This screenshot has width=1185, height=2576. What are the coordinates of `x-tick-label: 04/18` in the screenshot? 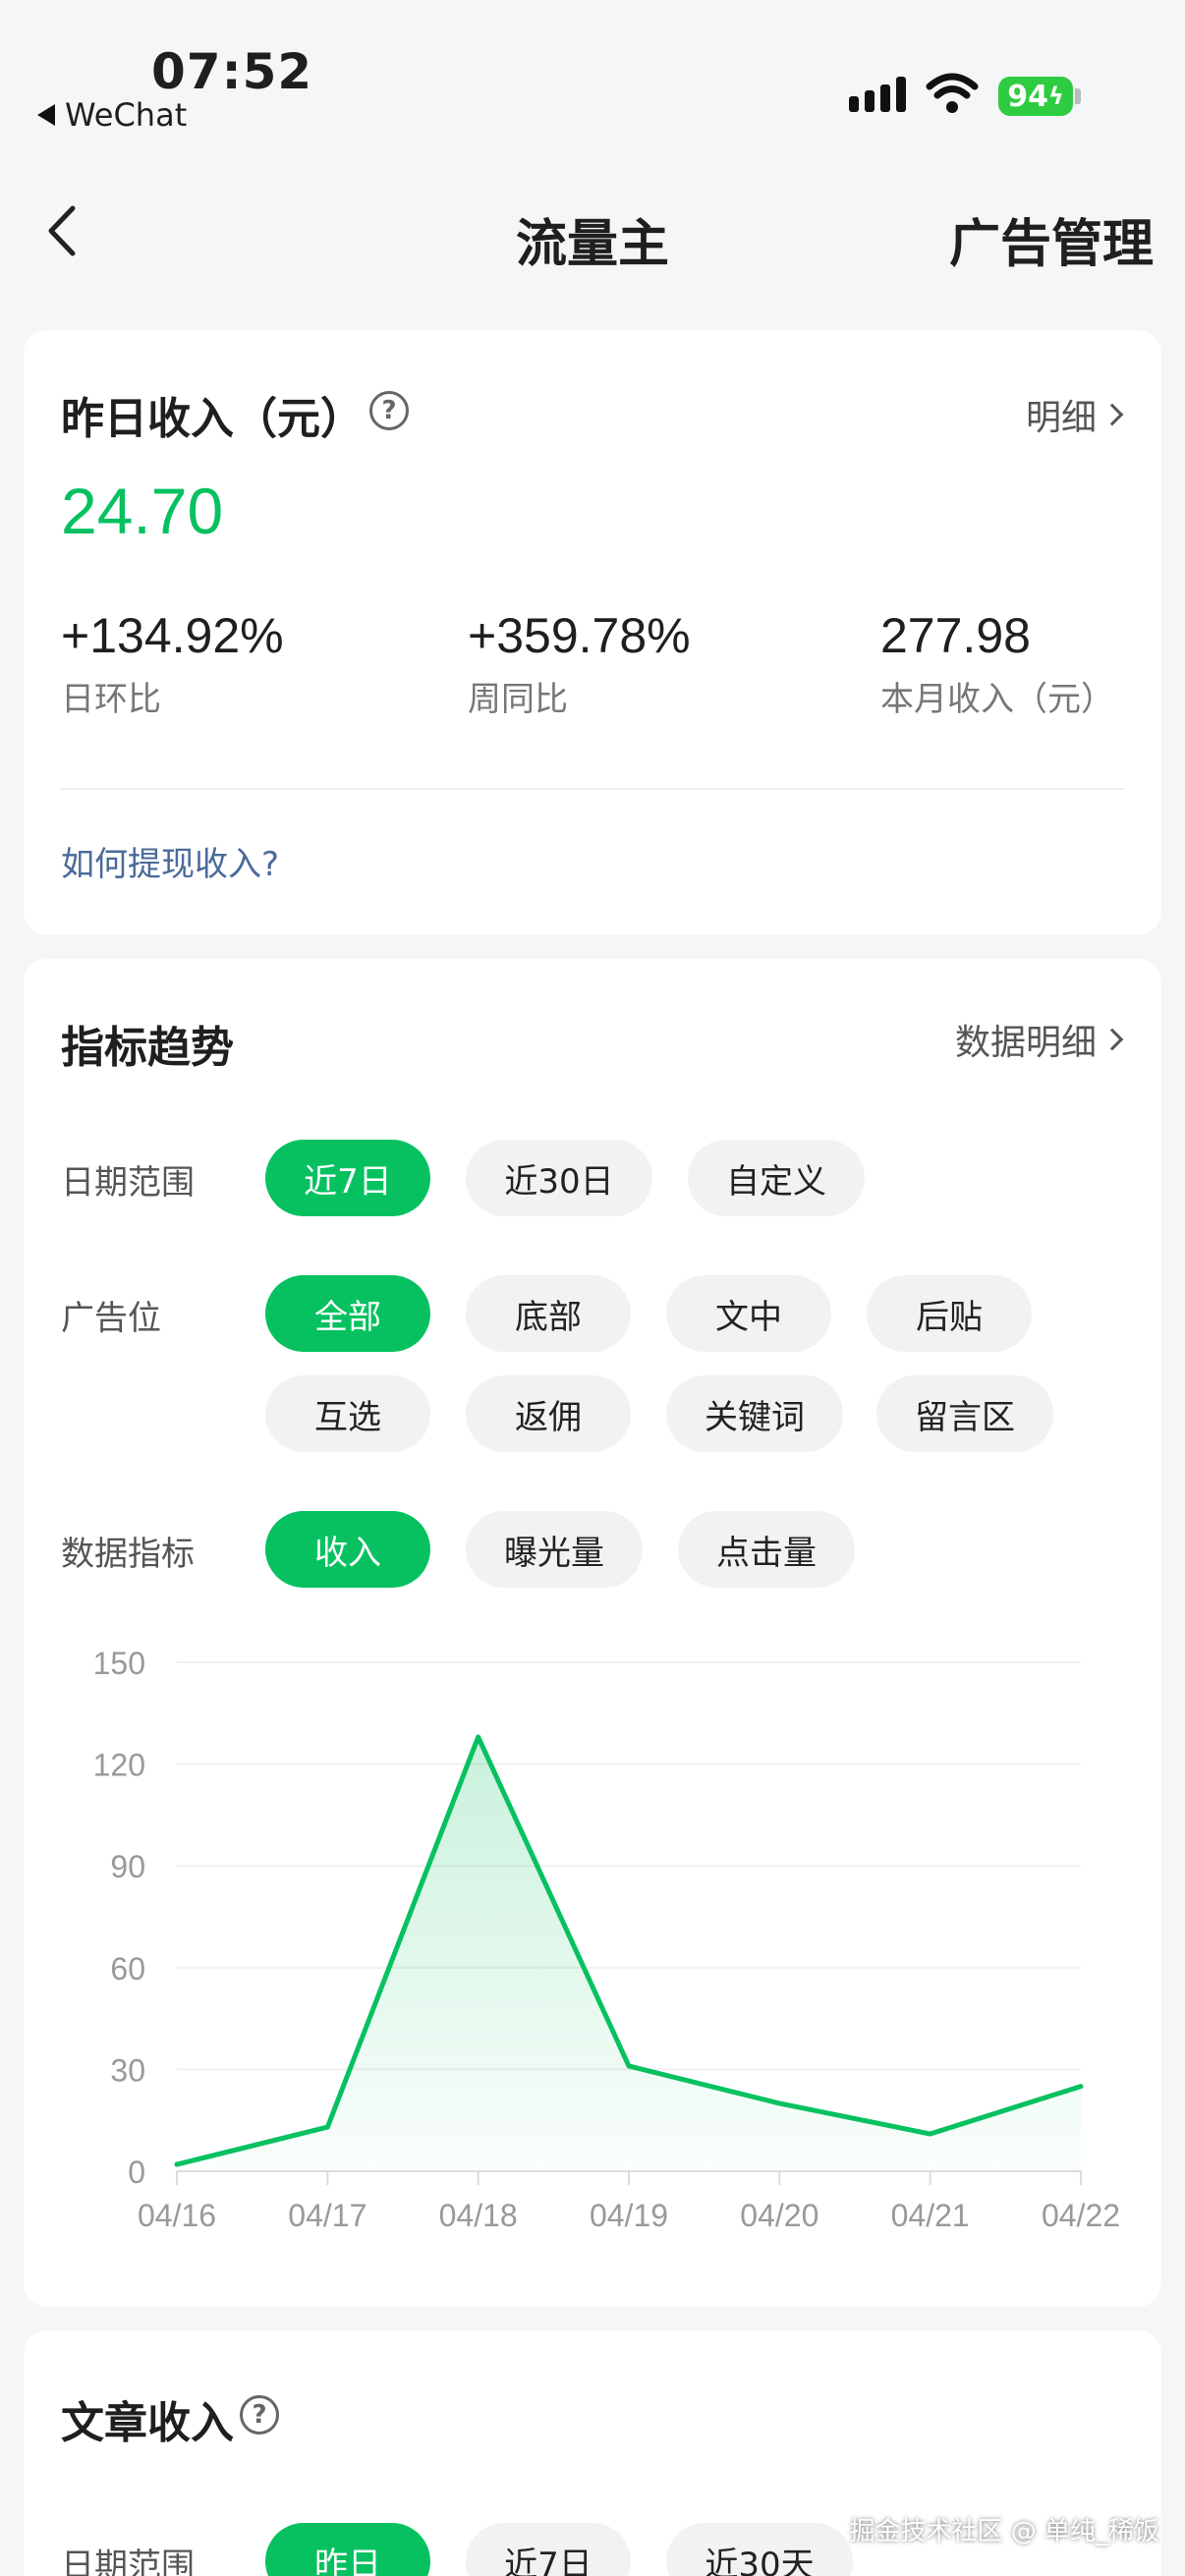 It's located at (479, 2215).